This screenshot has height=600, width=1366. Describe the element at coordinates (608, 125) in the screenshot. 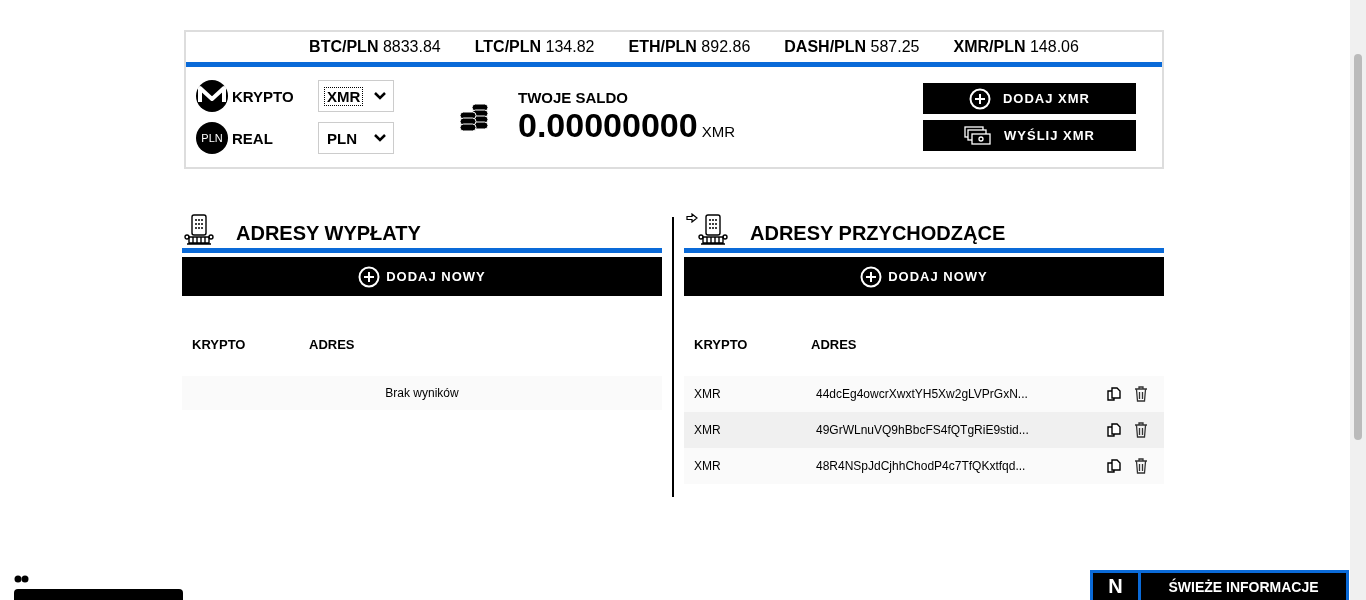

I see `balance-amount: 0.00000000` at that location.